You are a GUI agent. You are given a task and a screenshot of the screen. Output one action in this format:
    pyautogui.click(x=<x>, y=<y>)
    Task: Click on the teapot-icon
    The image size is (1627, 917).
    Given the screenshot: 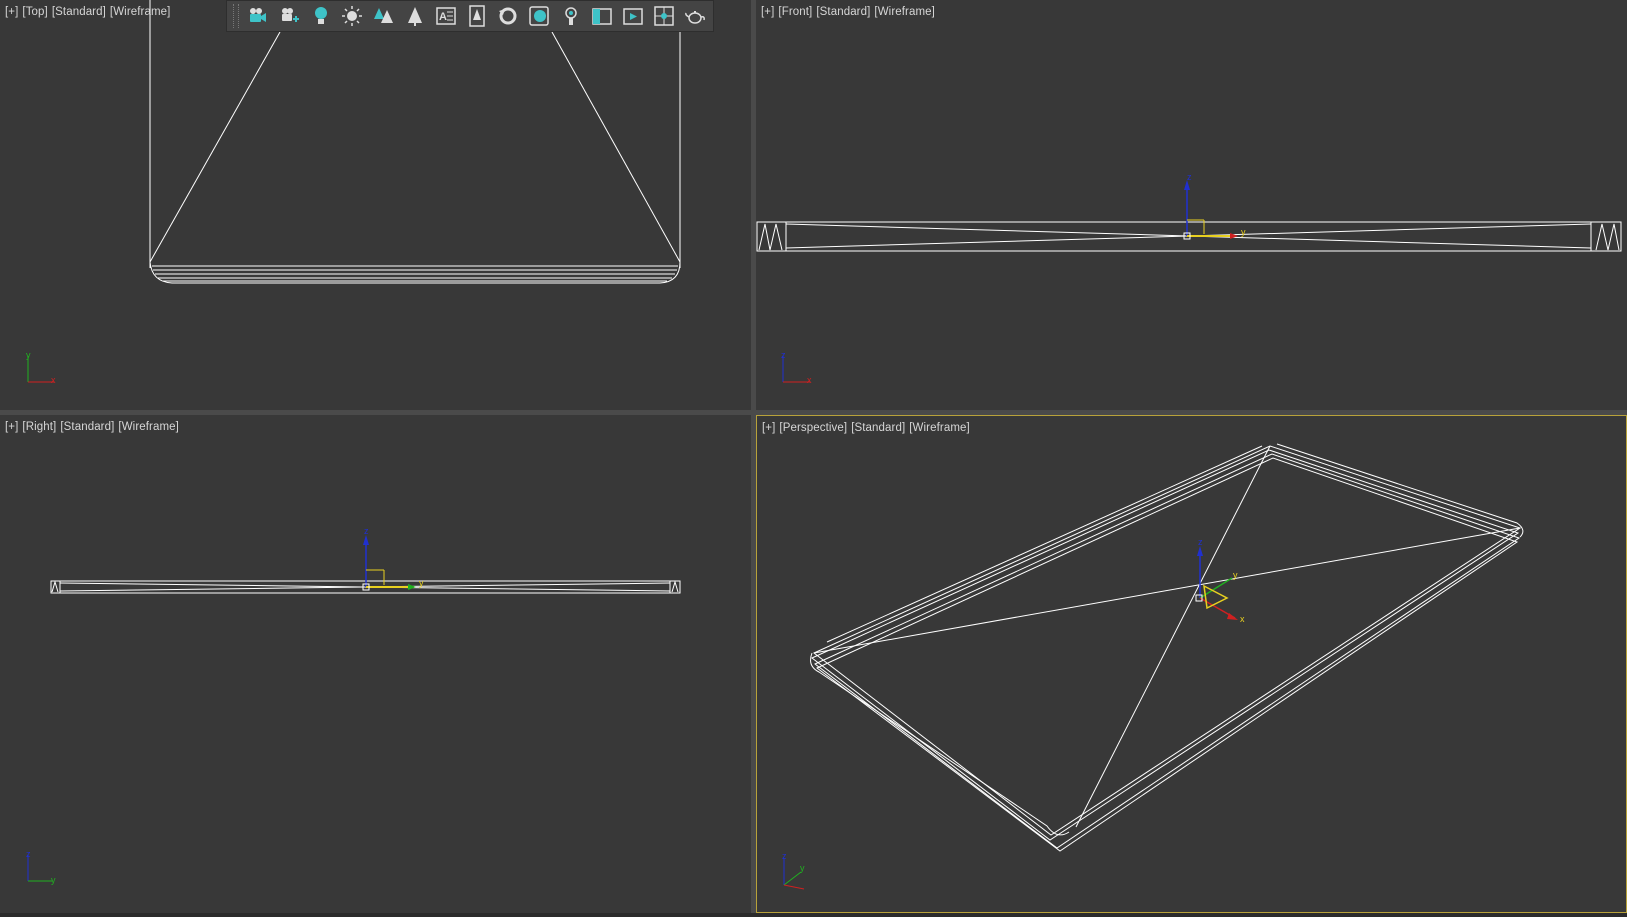 What is the action you would take?
    pyautogui.click(x=695, y=16)
    